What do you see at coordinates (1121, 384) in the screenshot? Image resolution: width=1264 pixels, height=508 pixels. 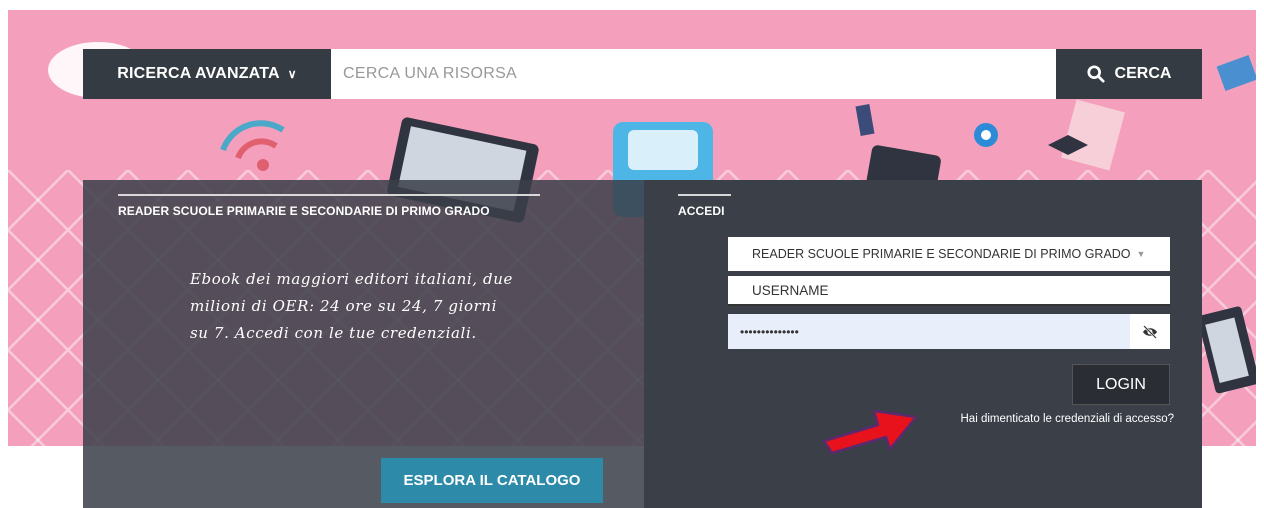 I see `login-button: LOGIN` at bounding box center [1121, 384].